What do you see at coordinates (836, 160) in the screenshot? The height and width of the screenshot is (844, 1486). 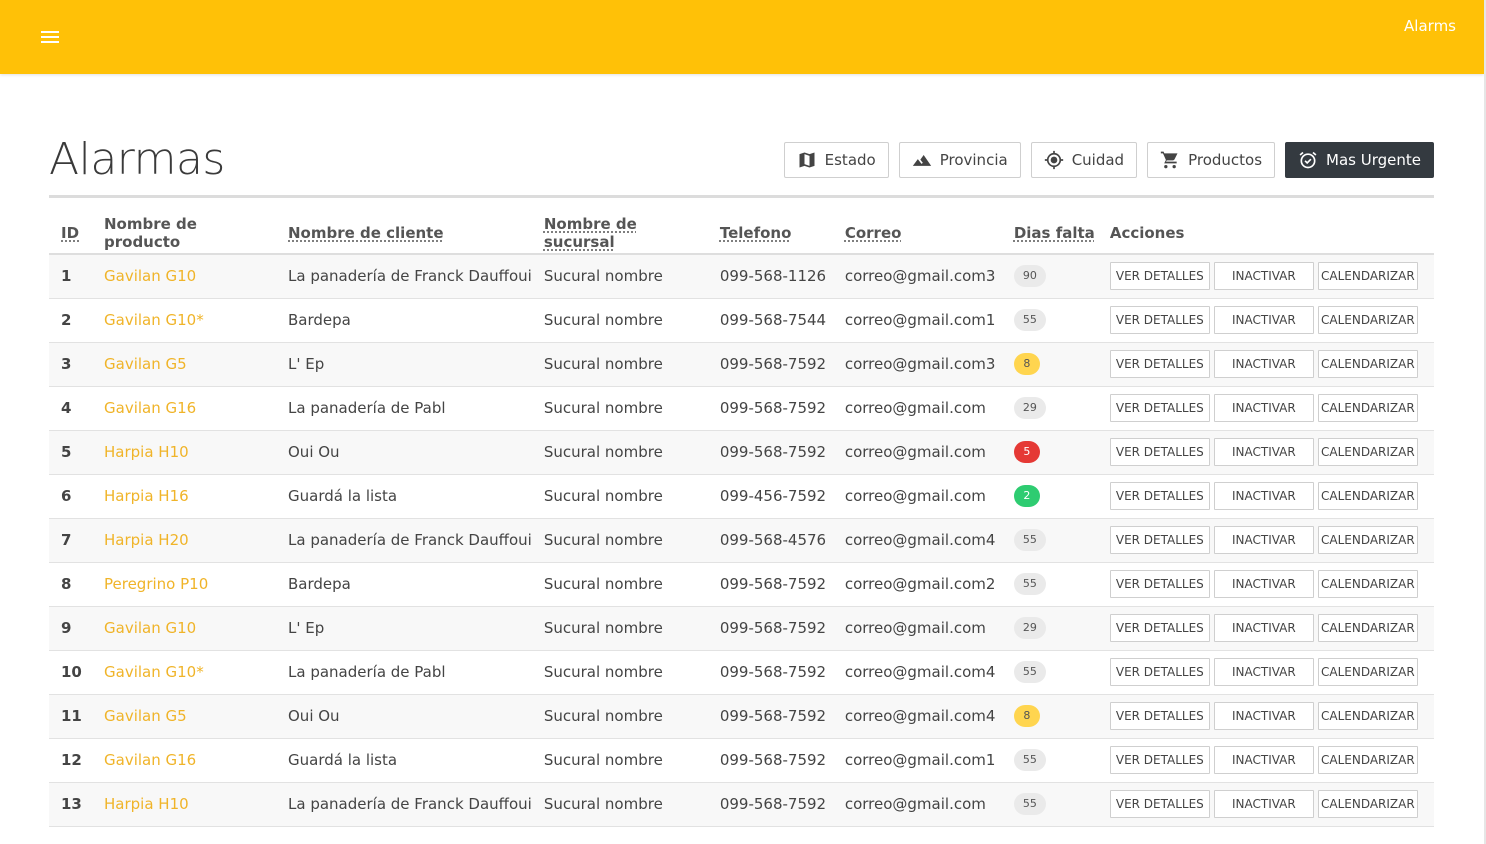 I see `filter-estado-button: Estado` at bounding box center [836, 160].